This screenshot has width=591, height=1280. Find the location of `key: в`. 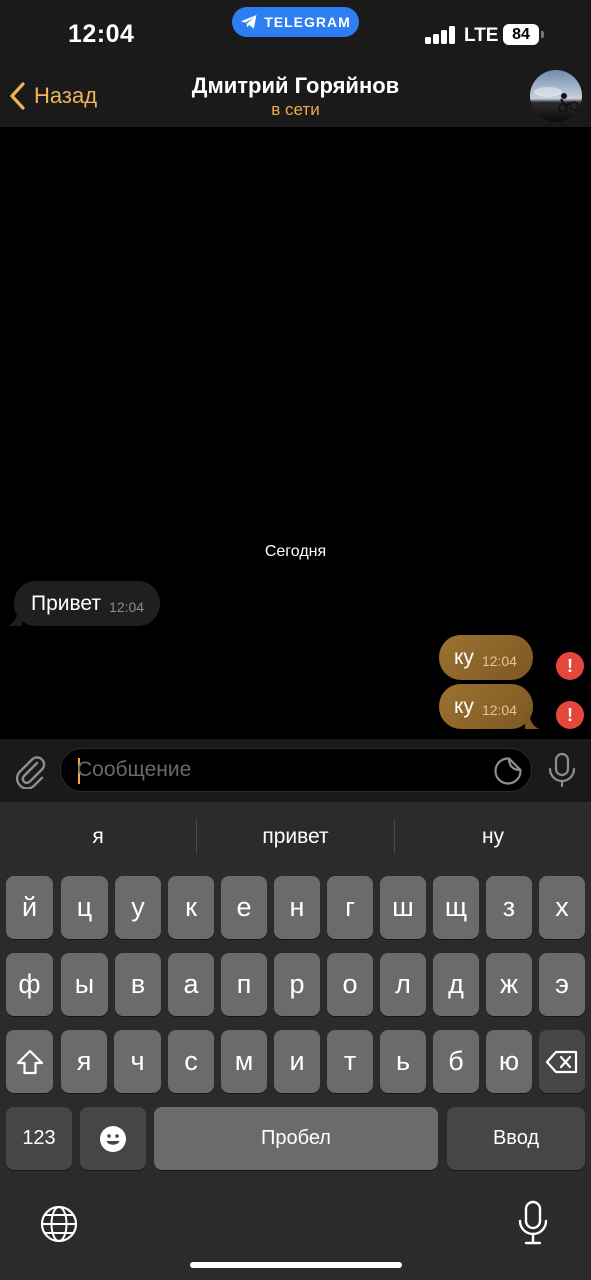

key: в is located at coordinates (138, 984).